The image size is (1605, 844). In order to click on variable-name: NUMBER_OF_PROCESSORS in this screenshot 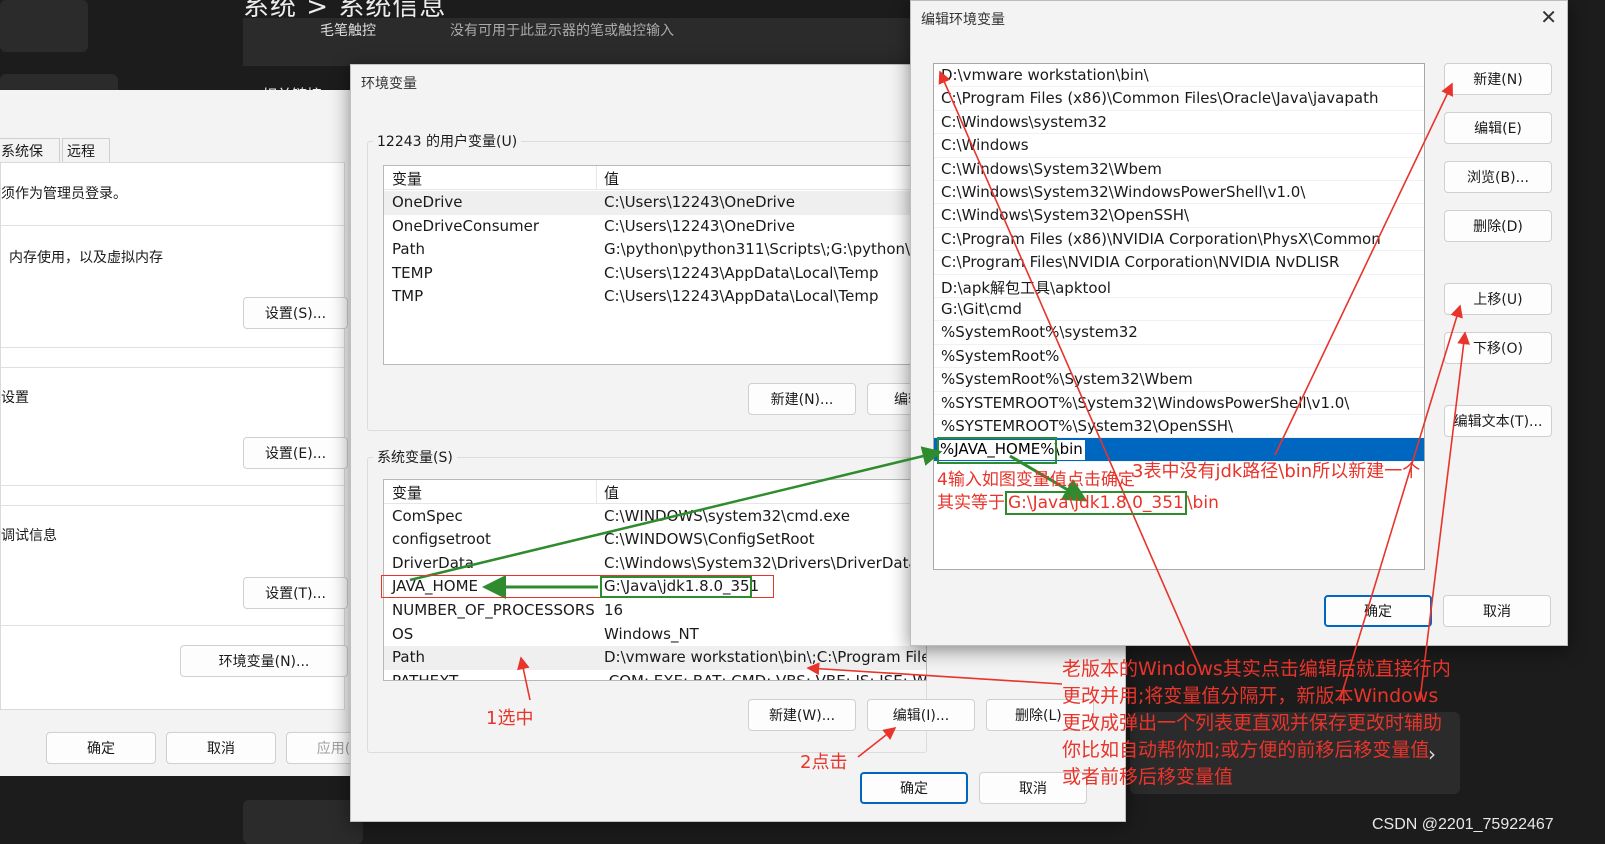, I will do `click(493, 610)`.